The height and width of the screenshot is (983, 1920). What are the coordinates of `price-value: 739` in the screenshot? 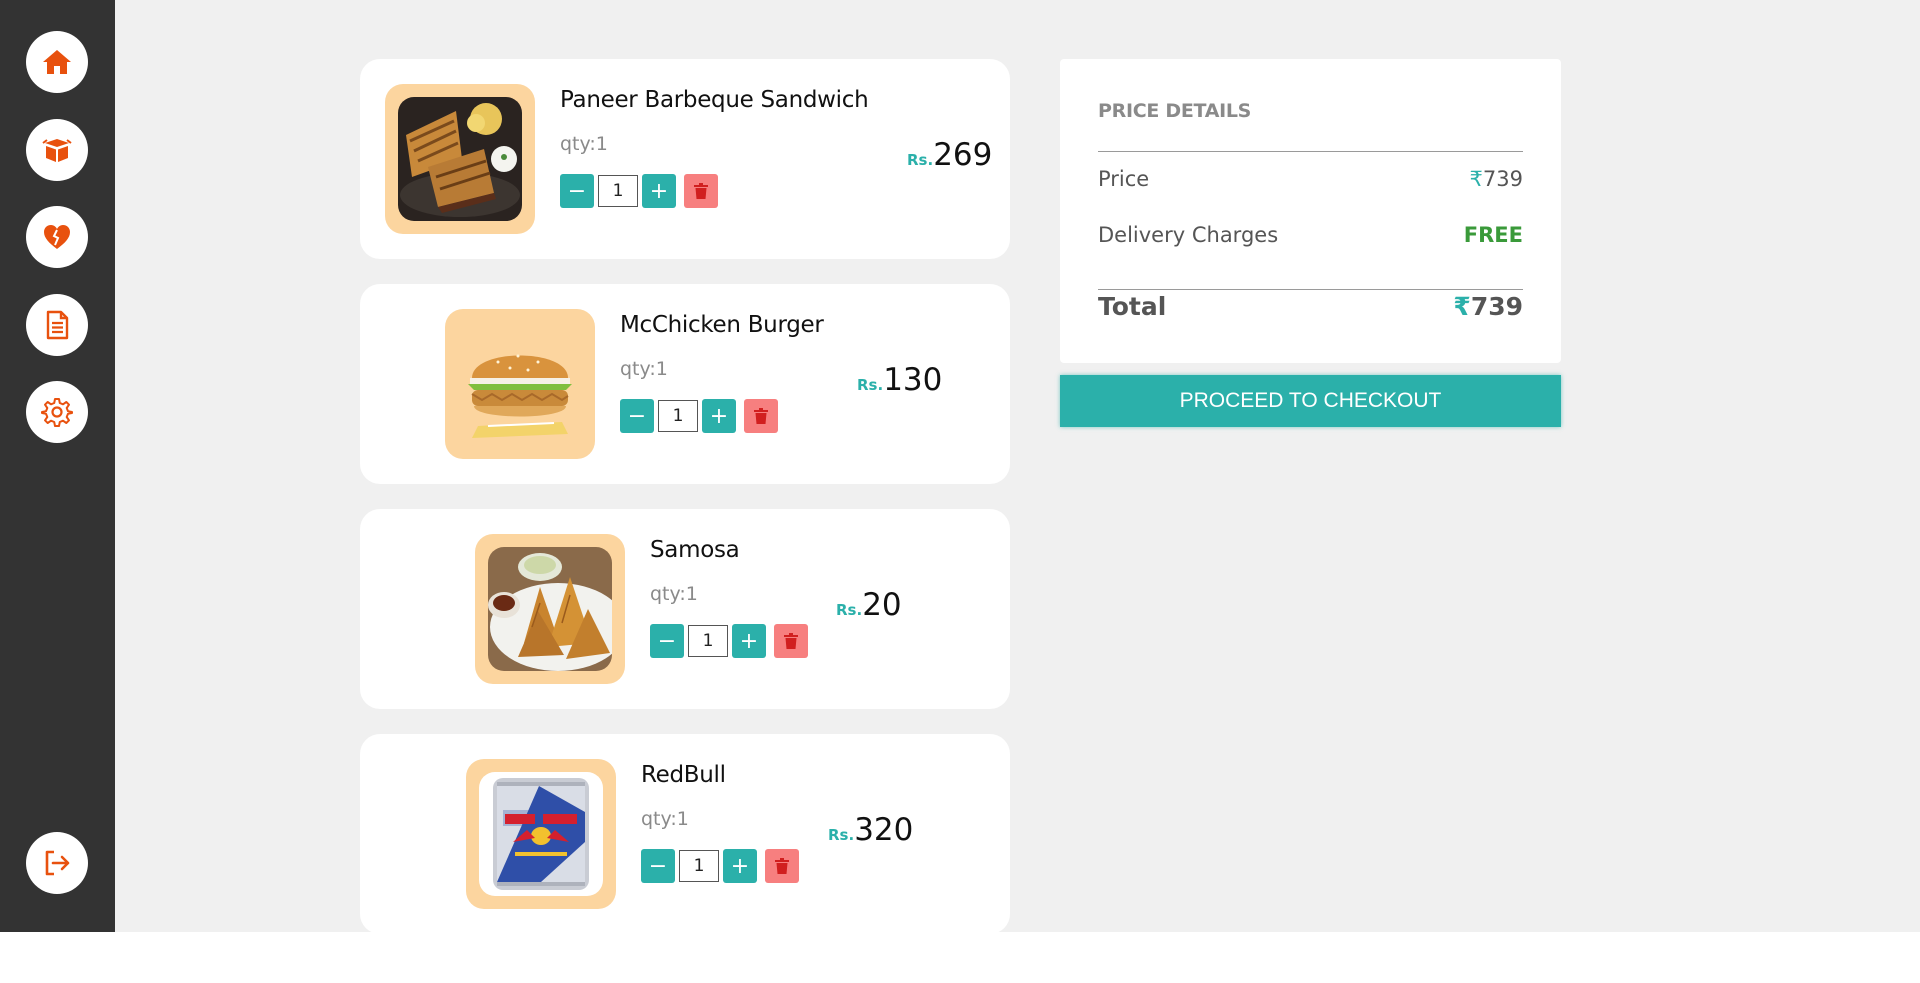 It's located at (1502, 179).